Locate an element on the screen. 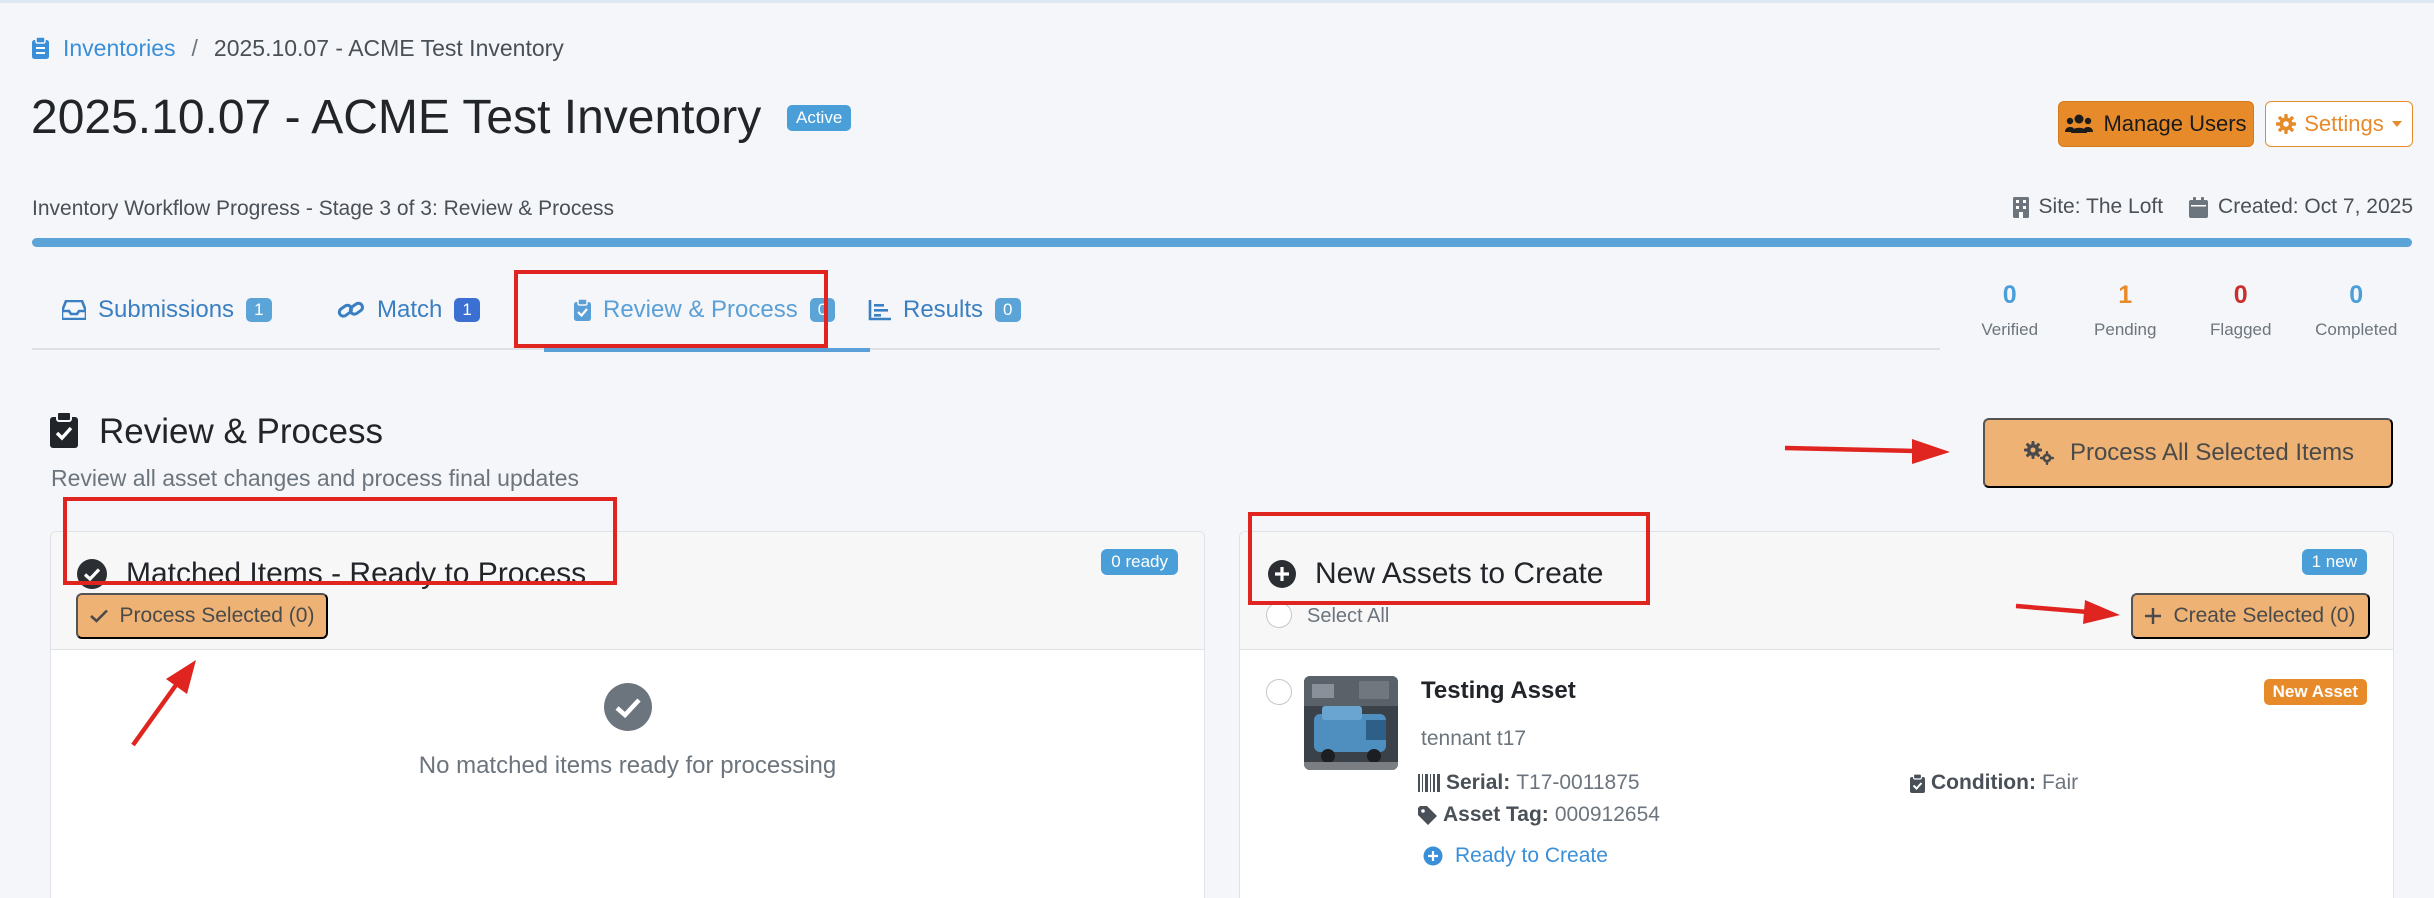  status-badge: Active is located at coordinates (819, 118).